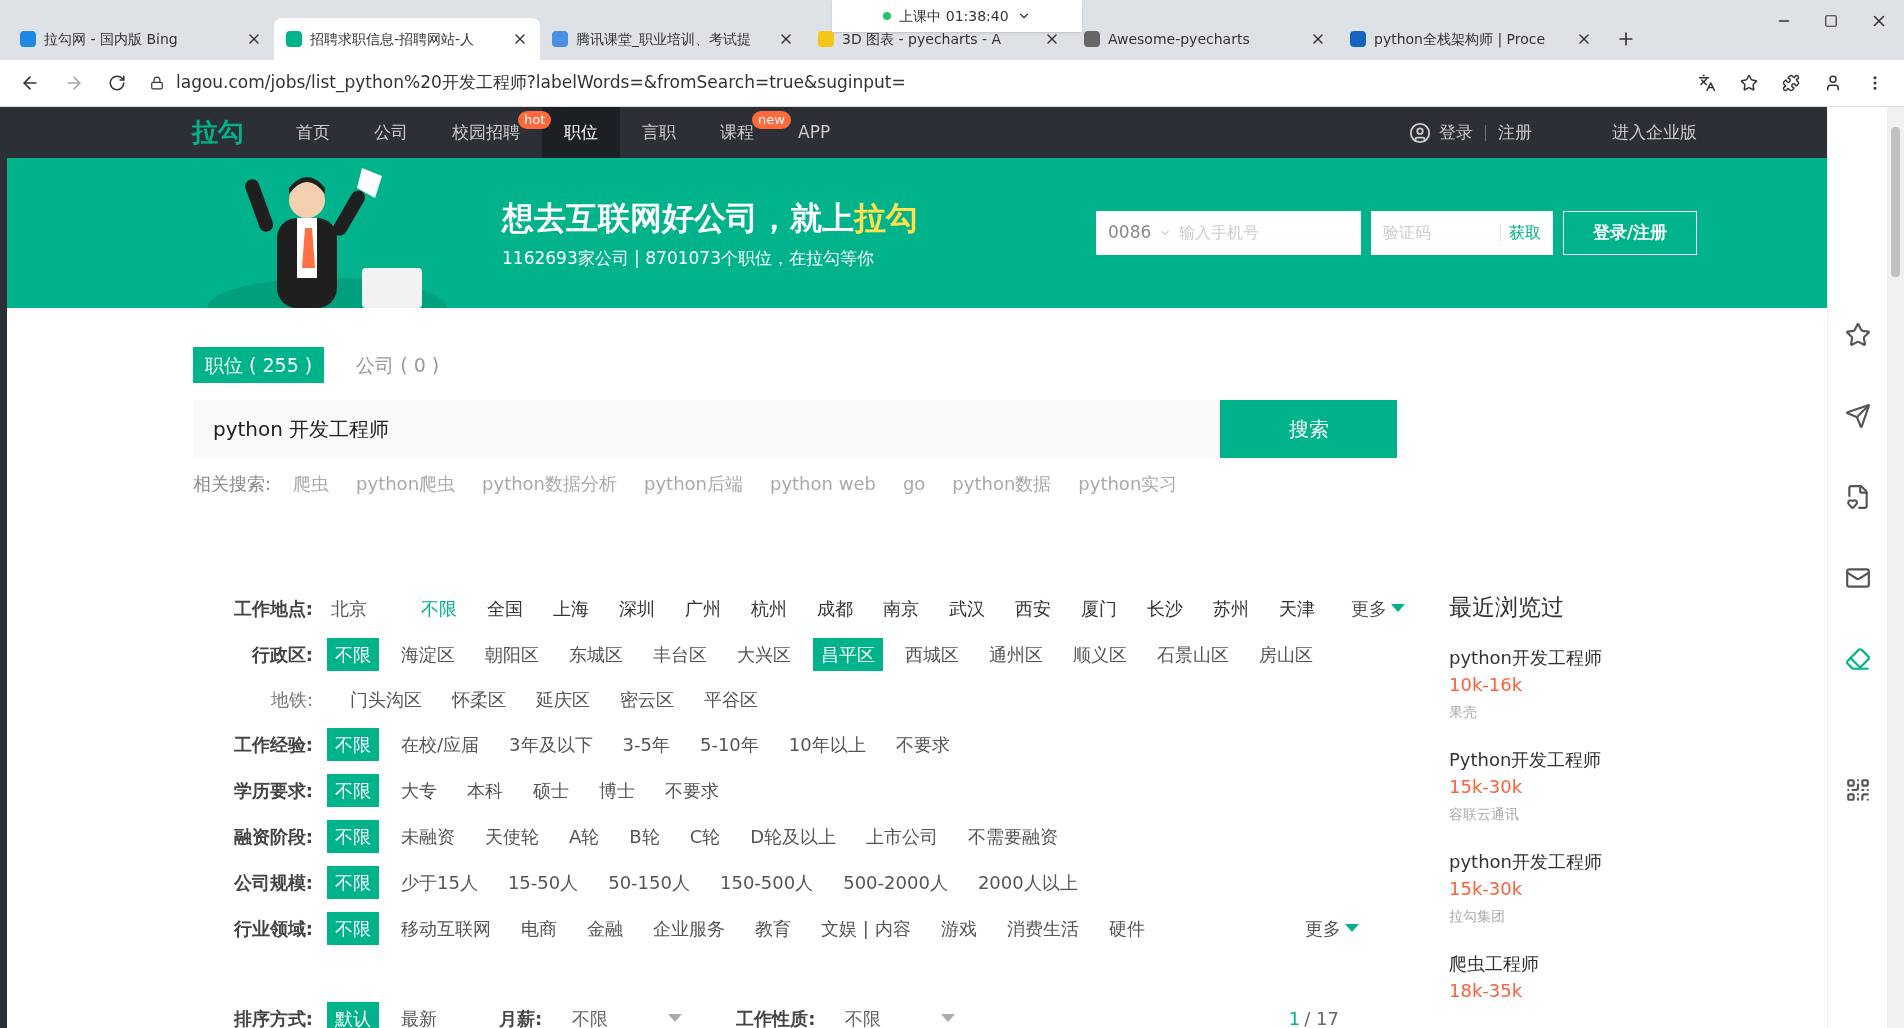 Image resolution: width=1904 pixels, height=1028 pixels. Describe the element at coordinates (1749, 83) in the screenshot. I see `bookmark-icon` at that location.